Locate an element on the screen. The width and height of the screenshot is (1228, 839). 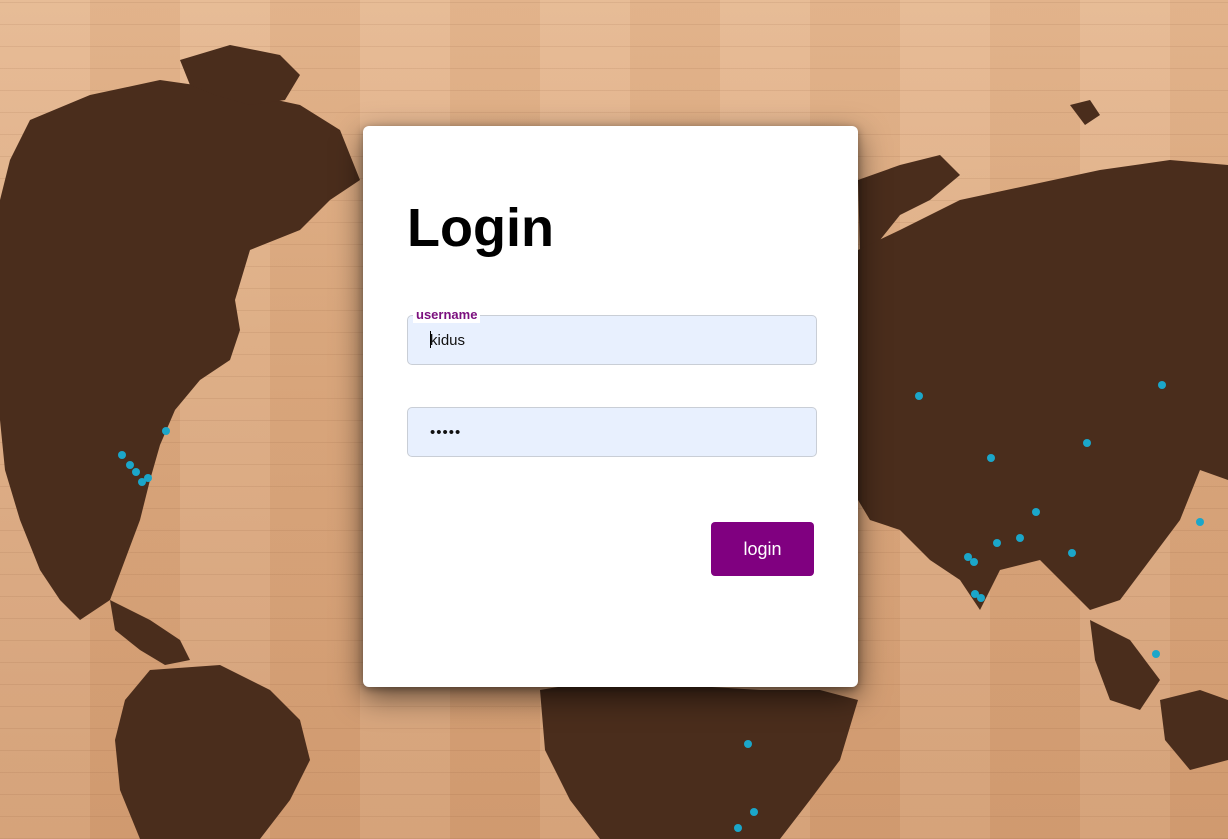
username-value: kidus is located at coordinates (448, 340).